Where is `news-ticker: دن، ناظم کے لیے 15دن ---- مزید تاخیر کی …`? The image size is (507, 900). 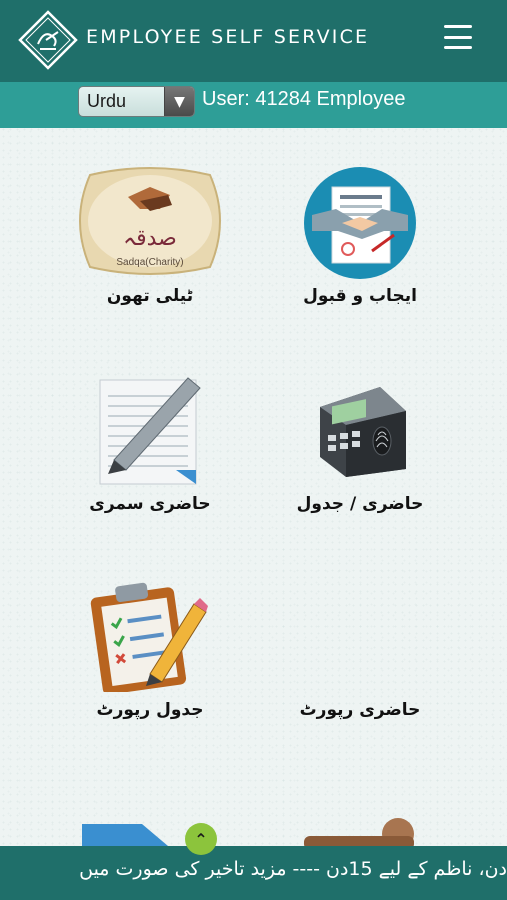 news-ticker: دن، ناظم کے لیے 15دن ---- مزید تاخیر کی … is located at coordinates (253, 873).